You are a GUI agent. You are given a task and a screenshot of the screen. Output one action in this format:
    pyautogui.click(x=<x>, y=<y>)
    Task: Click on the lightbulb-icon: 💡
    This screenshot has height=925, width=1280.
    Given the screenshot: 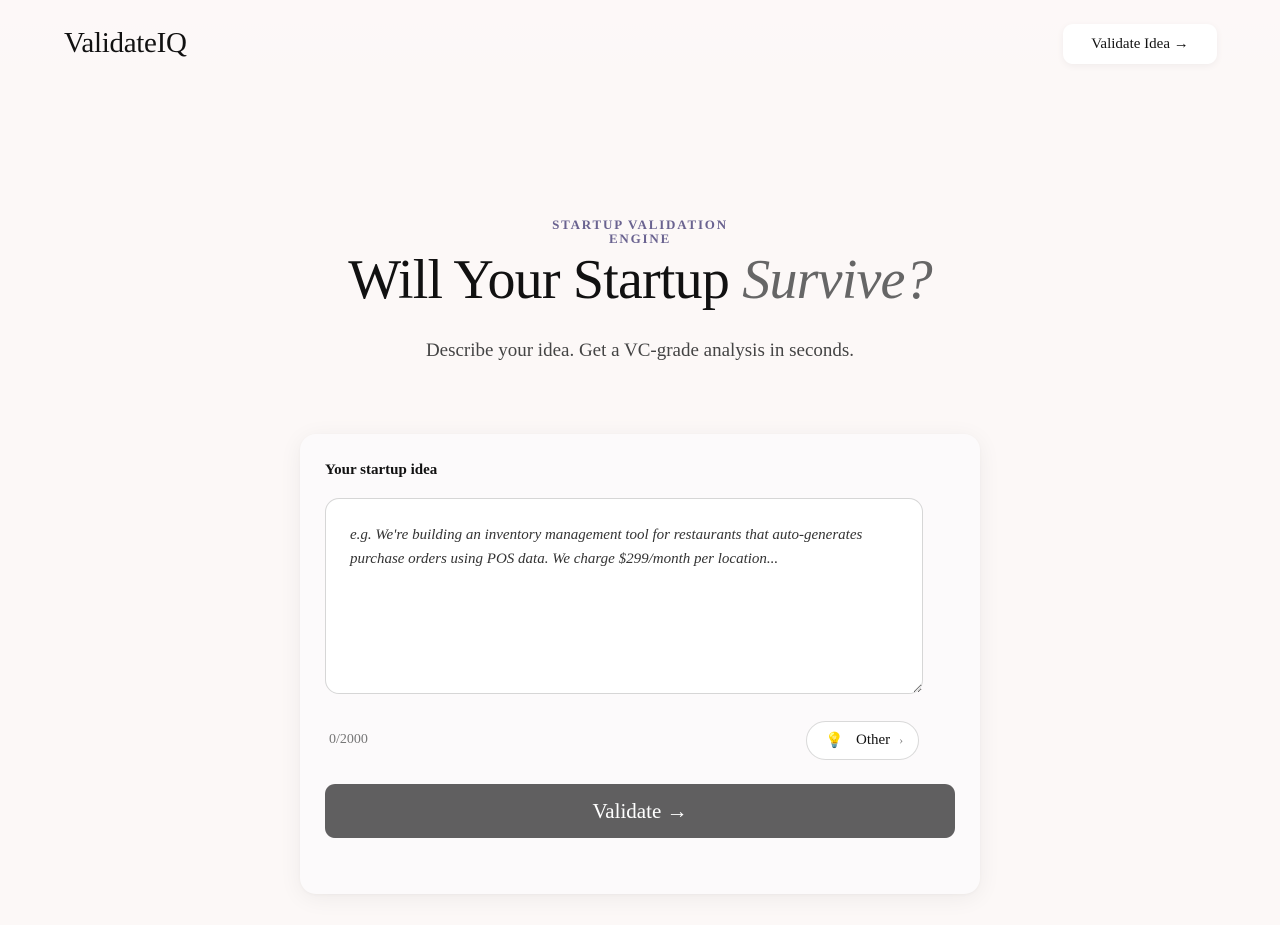 What is the action you would take?
    pyautogui.click(x=834, y=741)
    